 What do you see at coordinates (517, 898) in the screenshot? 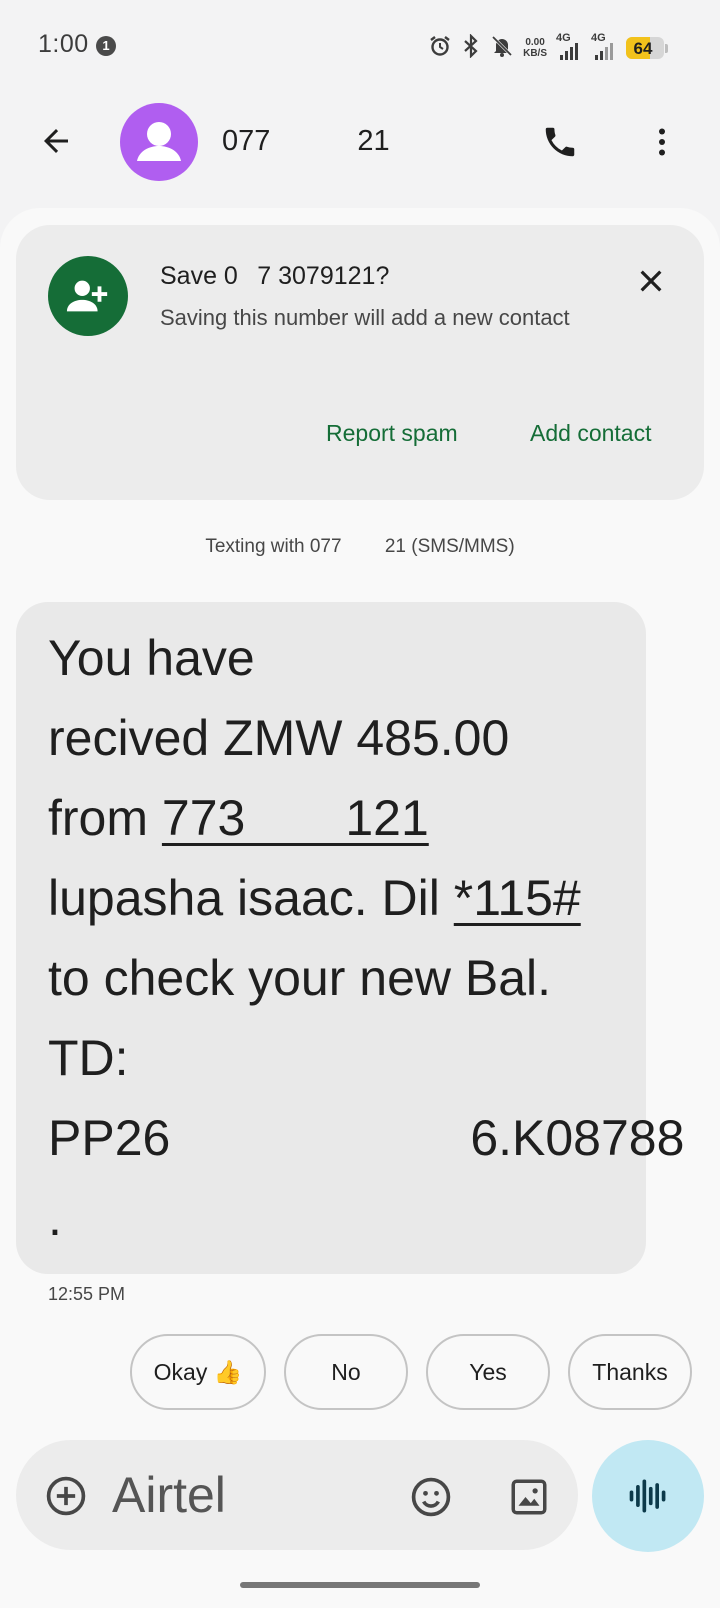
I see `ussd-code-link: *115#` at bounding box center [517, 898].